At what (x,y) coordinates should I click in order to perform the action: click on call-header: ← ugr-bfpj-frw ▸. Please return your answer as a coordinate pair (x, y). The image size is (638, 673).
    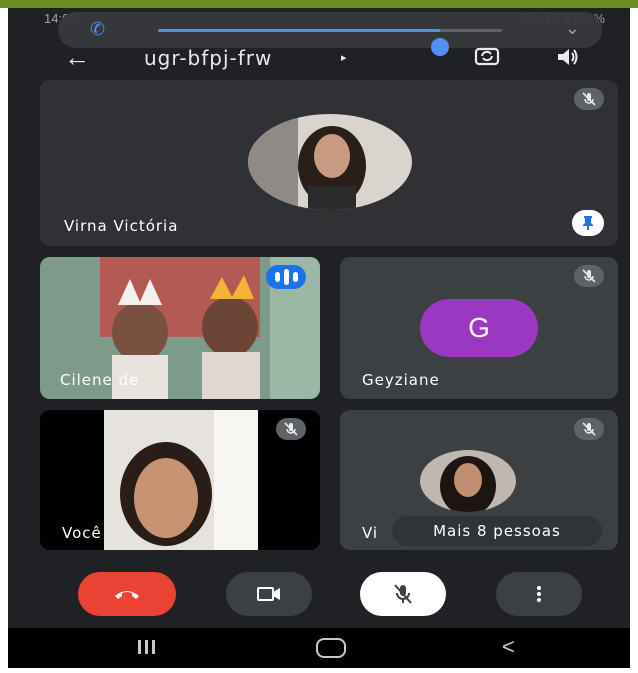
    Looking at the image, I should click on (319, 60).